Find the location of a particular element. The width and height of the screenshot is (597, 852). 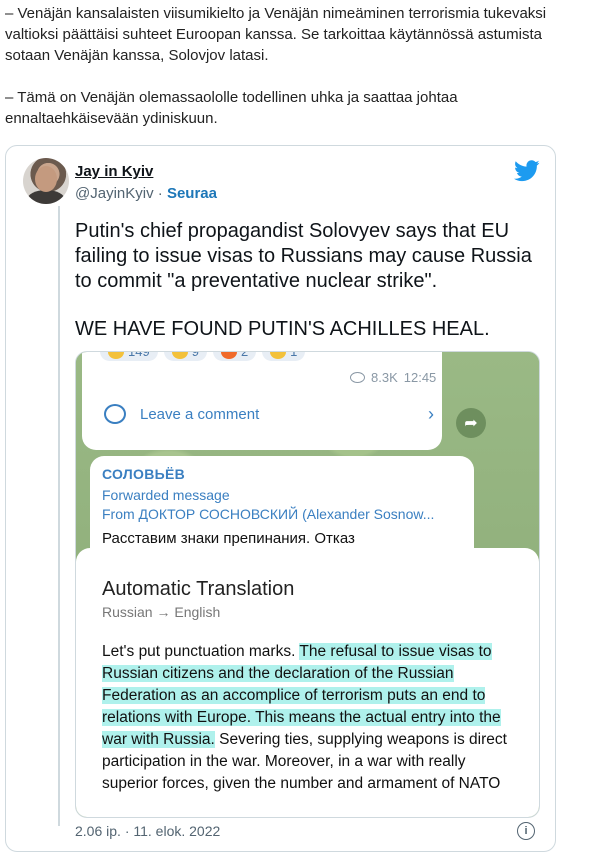

comment-label: Leave a comment is located at coordinates (200, 414).